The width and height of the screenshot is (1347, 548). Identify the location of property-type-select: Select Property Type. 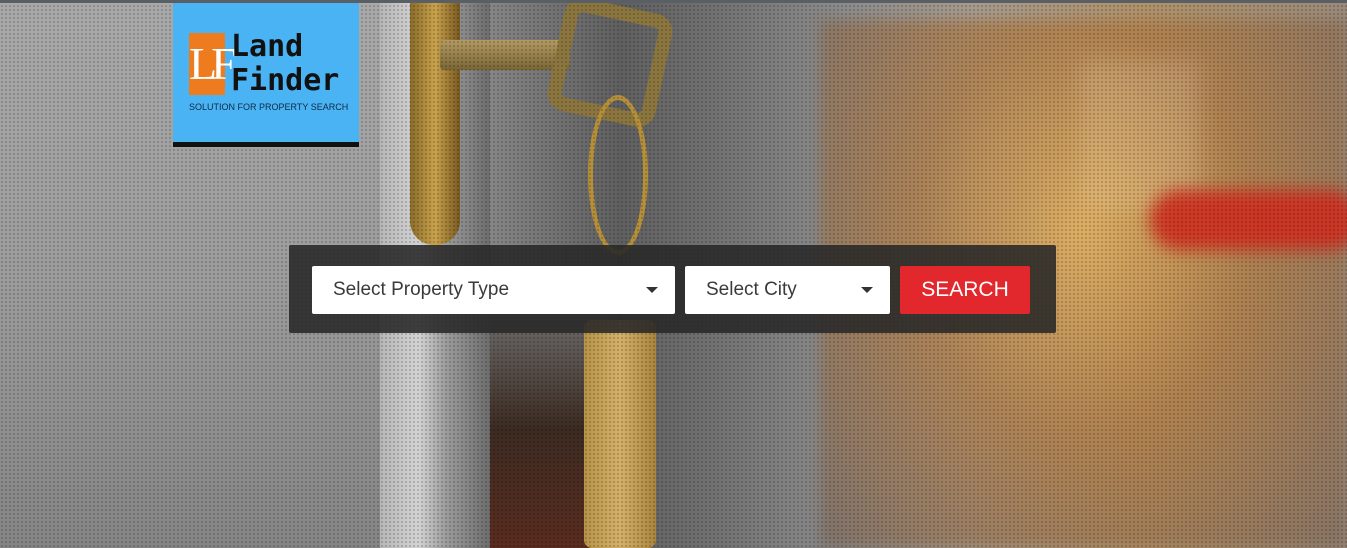
(493, 290).